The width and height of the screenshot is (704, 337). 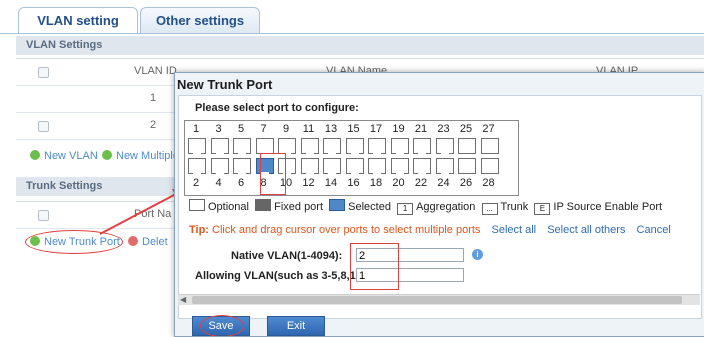 I want to click on port-select-prompt: Please select port to configure:, so click(x=277, y=108).